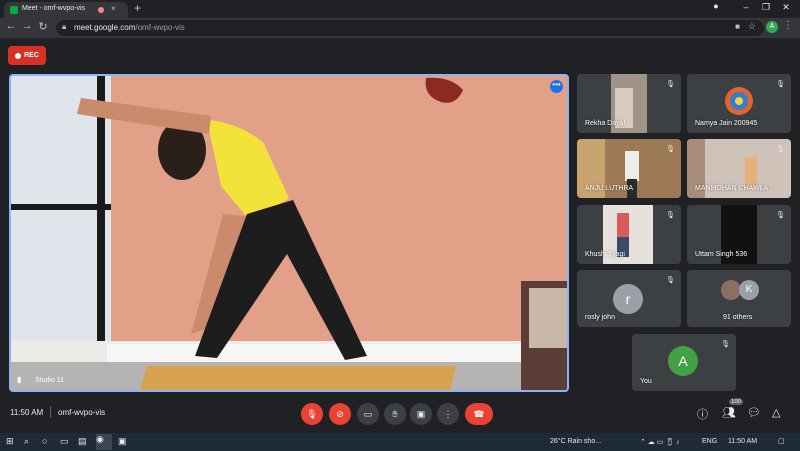 This screenshot has width=800, height=451. What do you see at coordinates (646, 381) in the screenshot?
I see `self-name: You` at bounding box center [646, 381].